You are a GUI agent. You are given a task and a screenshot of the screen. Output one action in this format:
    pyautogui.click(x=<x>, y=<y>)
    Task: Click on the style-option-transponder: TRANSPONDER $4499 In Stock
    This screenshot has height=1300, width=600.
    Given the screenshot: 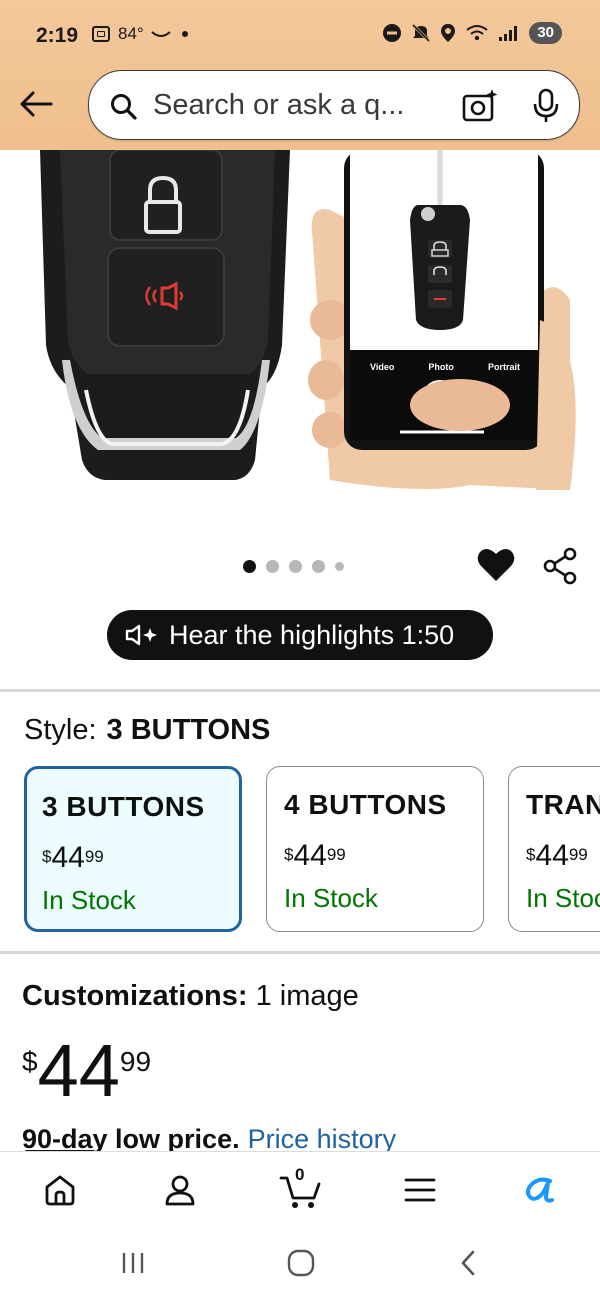 What is the action you would take?
    pyautogui.click(x=554, y=849)
    